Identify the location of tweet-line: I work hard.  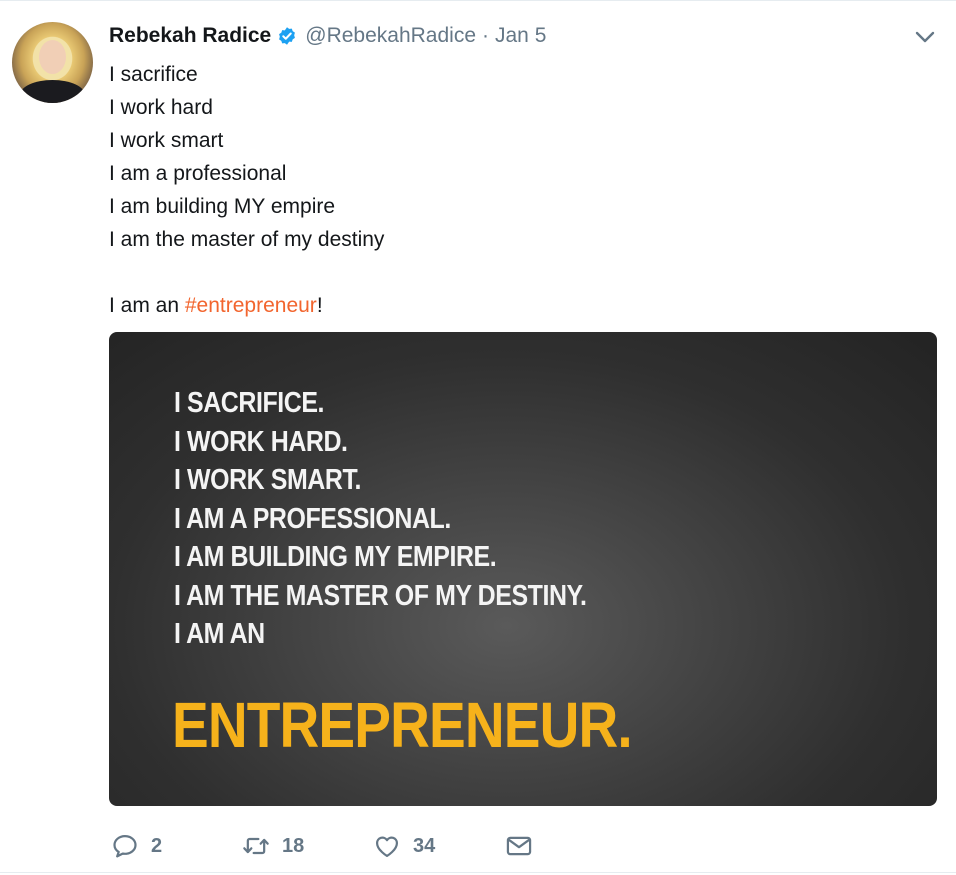
(161, 107).